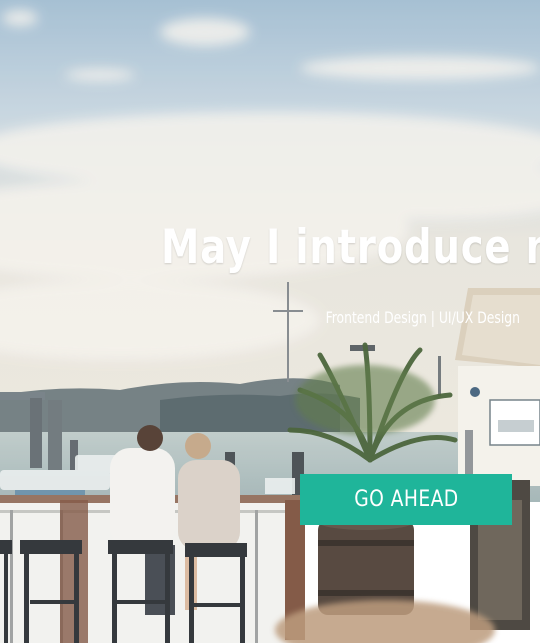 The width and height of the screenshot is (540, 643). What do you see at coordinates (422, 317) in the screenshot?
I see `hero-subtitle: Frontend Design | UI/UX Design` at bounding box center [422, 317].